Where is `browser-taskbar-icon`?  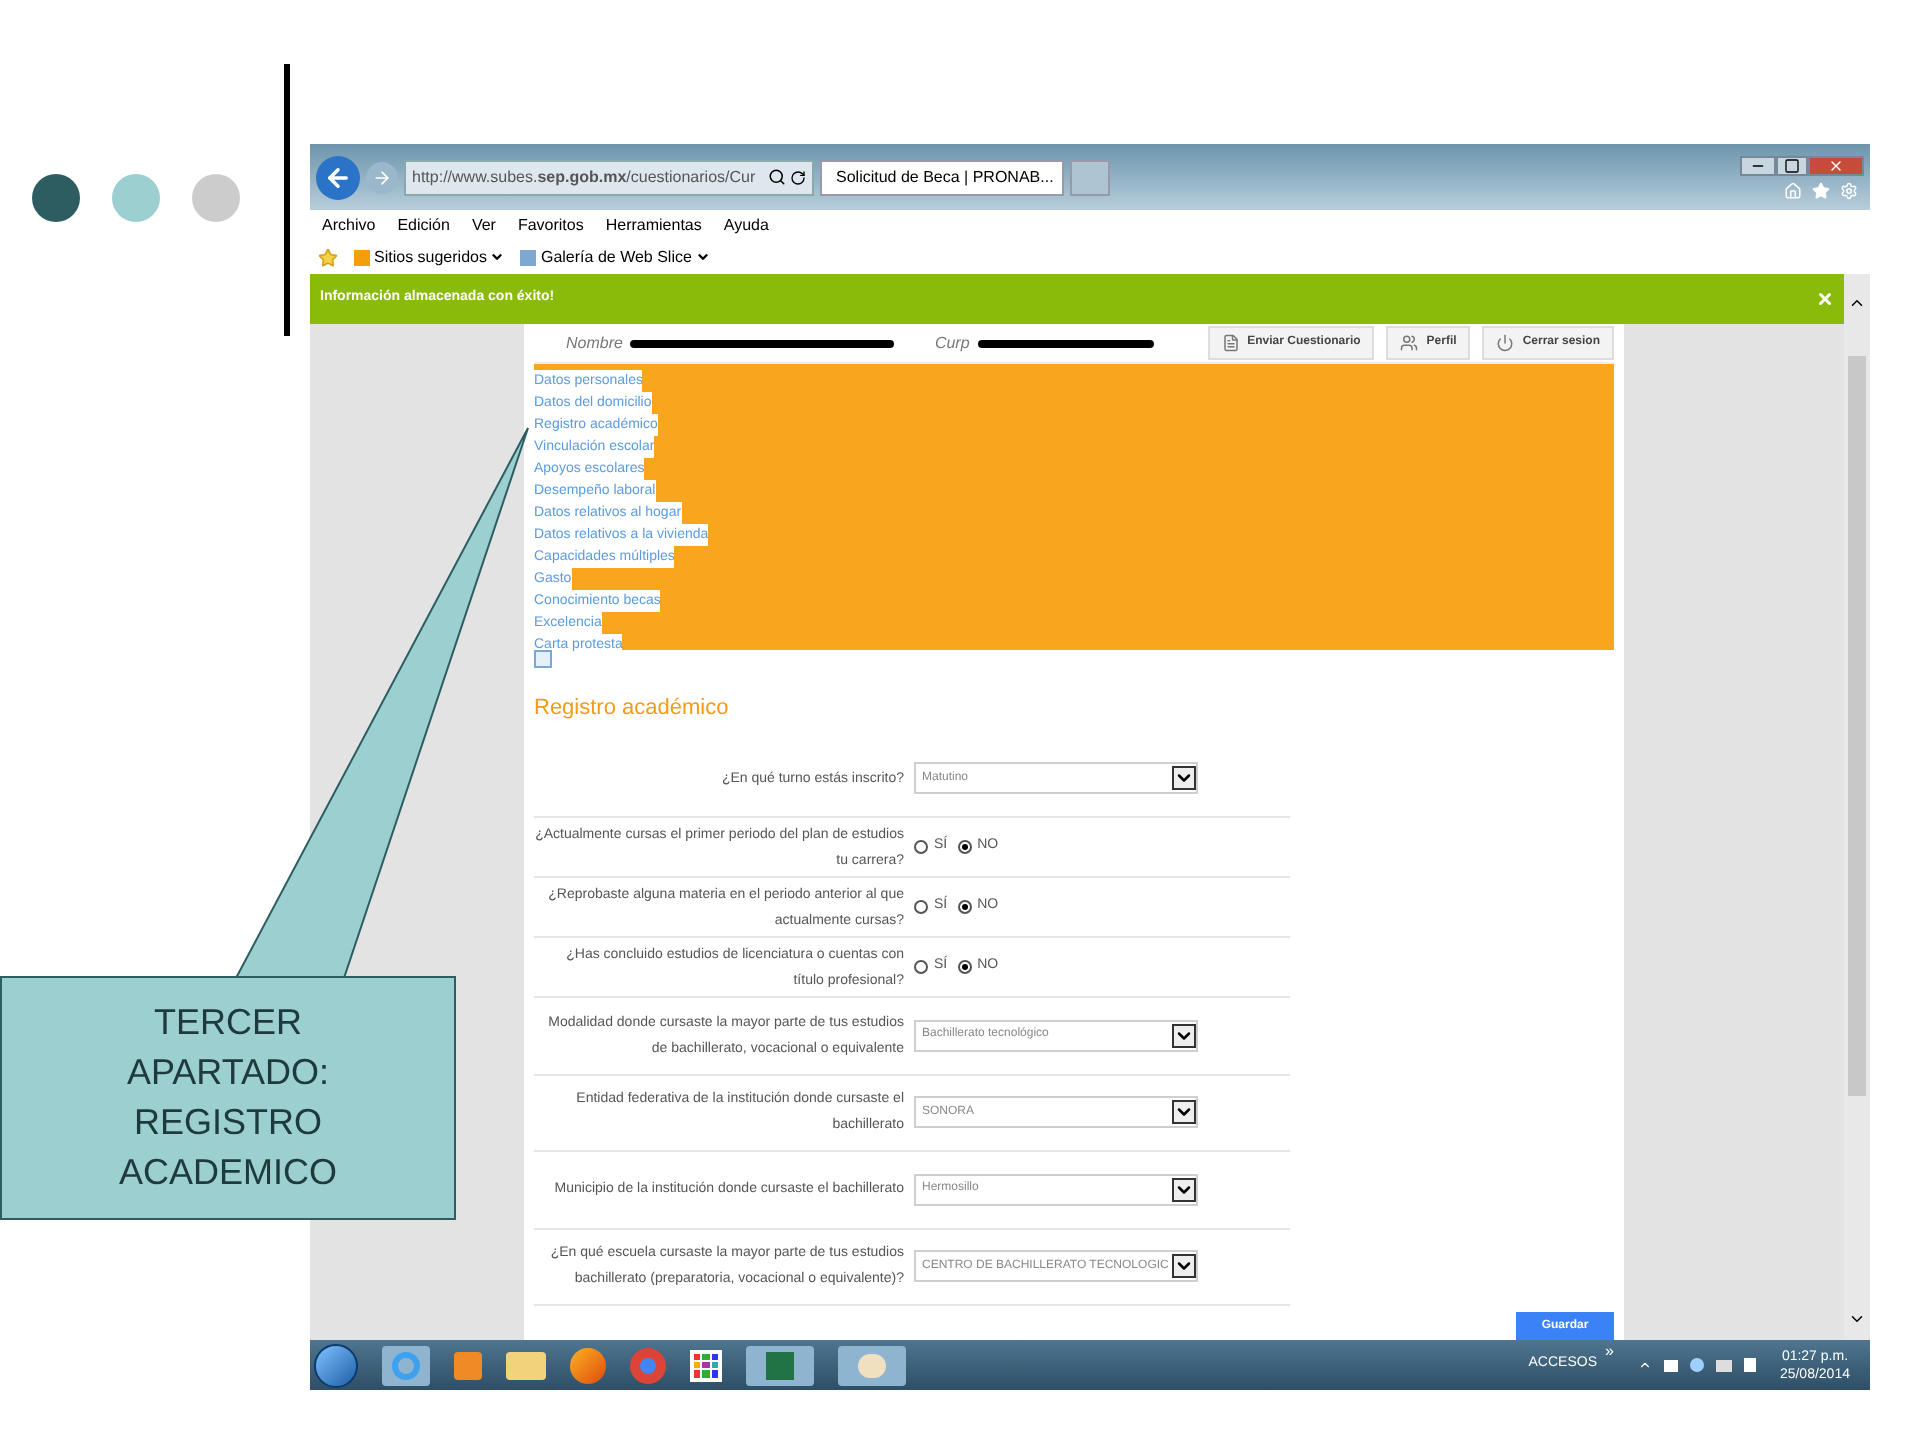 browser-taskbar-icon is located at coordinates (406, 1365).